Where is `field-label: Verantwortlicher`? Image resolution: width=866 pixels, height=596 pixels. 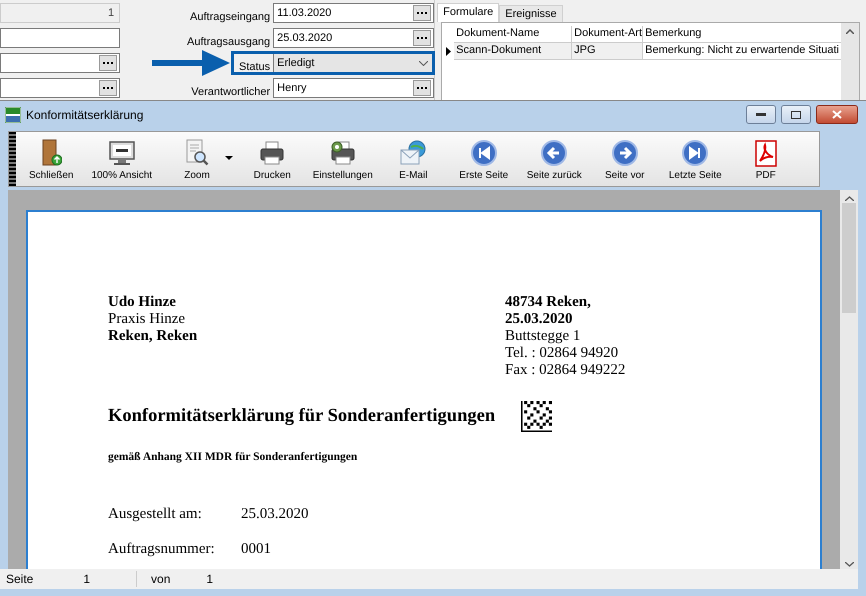 field-label: Verantwortlicher is located at coordinates (231, 92).